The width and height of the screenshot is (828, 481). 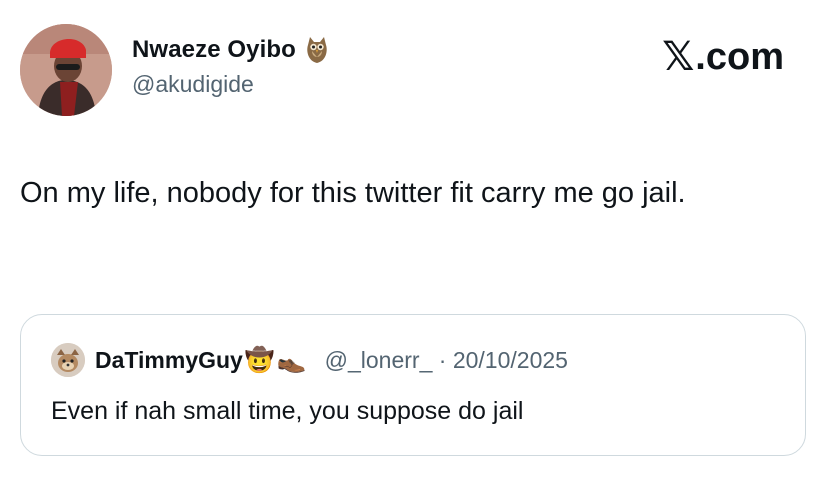 What do you see at coordinates (259, 360) in the screenshot?
I see `cowboy-hat-face-icon: 🤠` at bounding box center [259, 360].